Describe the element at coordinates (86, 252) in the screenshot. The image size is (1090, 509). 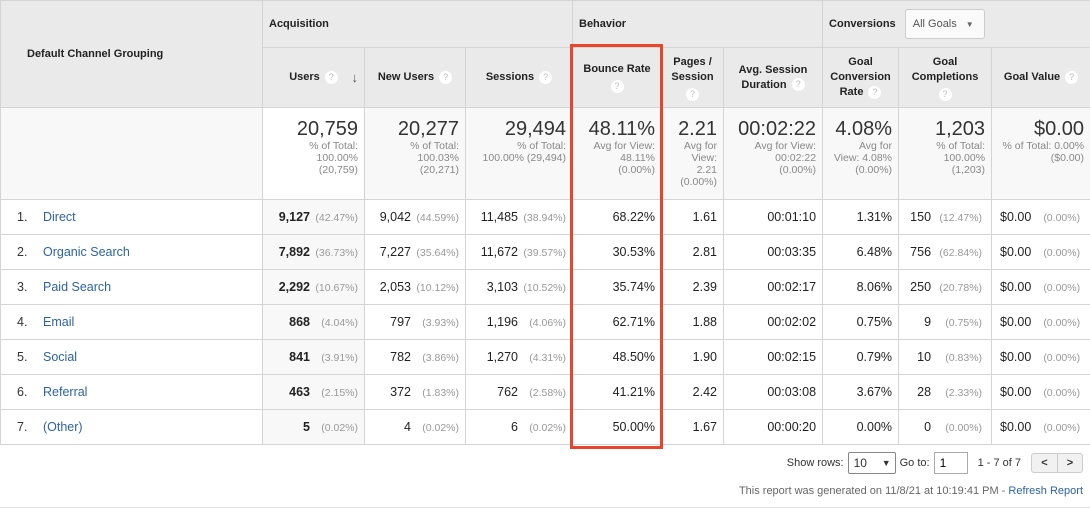
I see `channel-link: Organic Search` at that location.